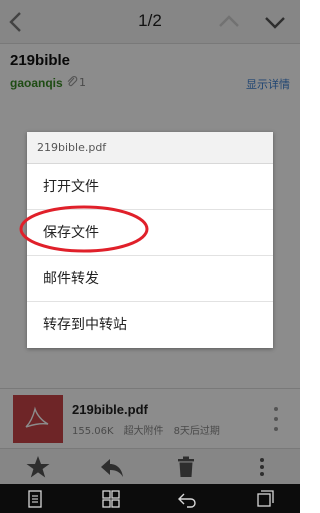 The width and height of the screenshot is (320, 513). Describe the element at coordinates (111, 499) in the screenshot. I see `home-icon` at that location.